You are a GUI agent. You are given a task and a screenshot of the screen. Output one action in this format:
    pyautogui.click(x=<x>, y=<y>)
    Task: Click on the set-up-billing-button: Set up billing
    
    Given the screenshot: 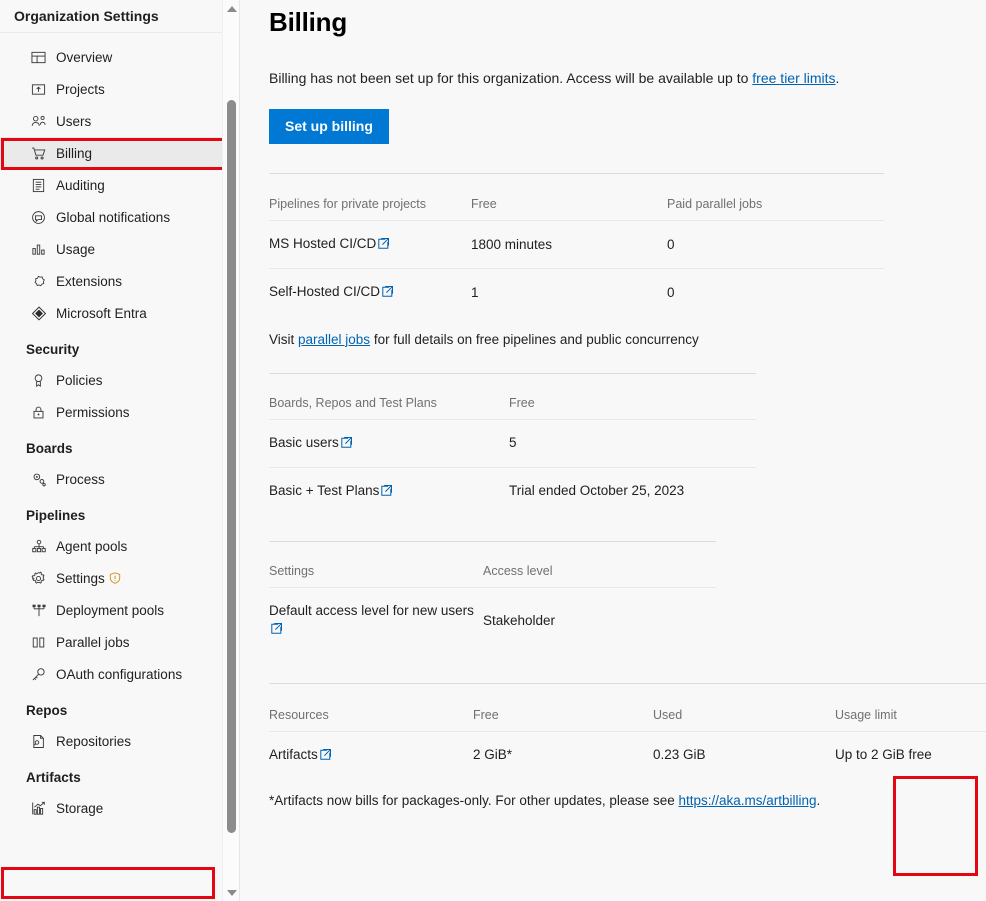 What is the action you would take?
    pyautogui.click(x=329, y=127)
    